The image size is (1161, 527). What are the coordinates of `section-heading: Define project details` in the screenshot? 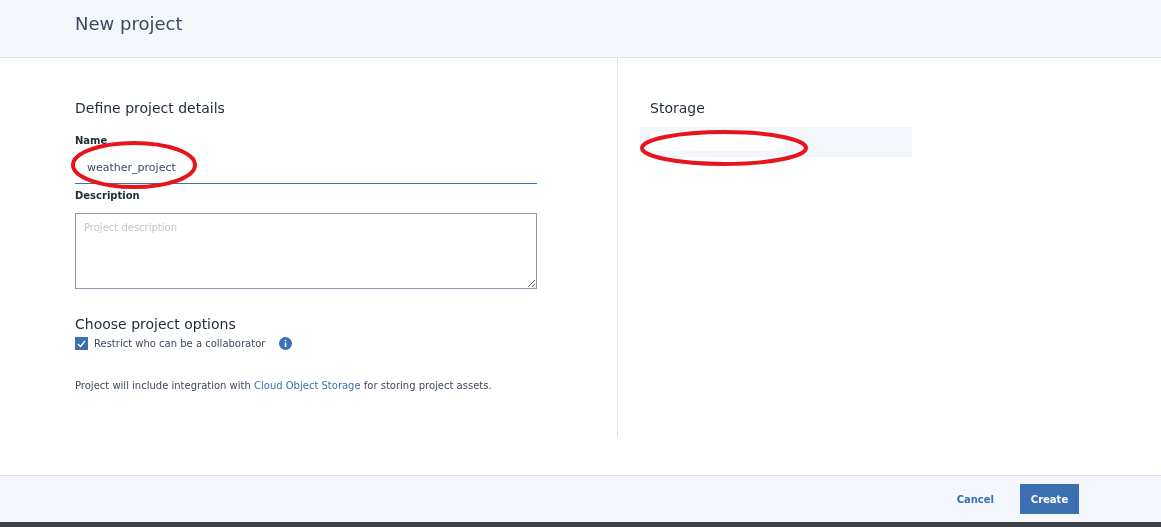 It's located at (150, 108).